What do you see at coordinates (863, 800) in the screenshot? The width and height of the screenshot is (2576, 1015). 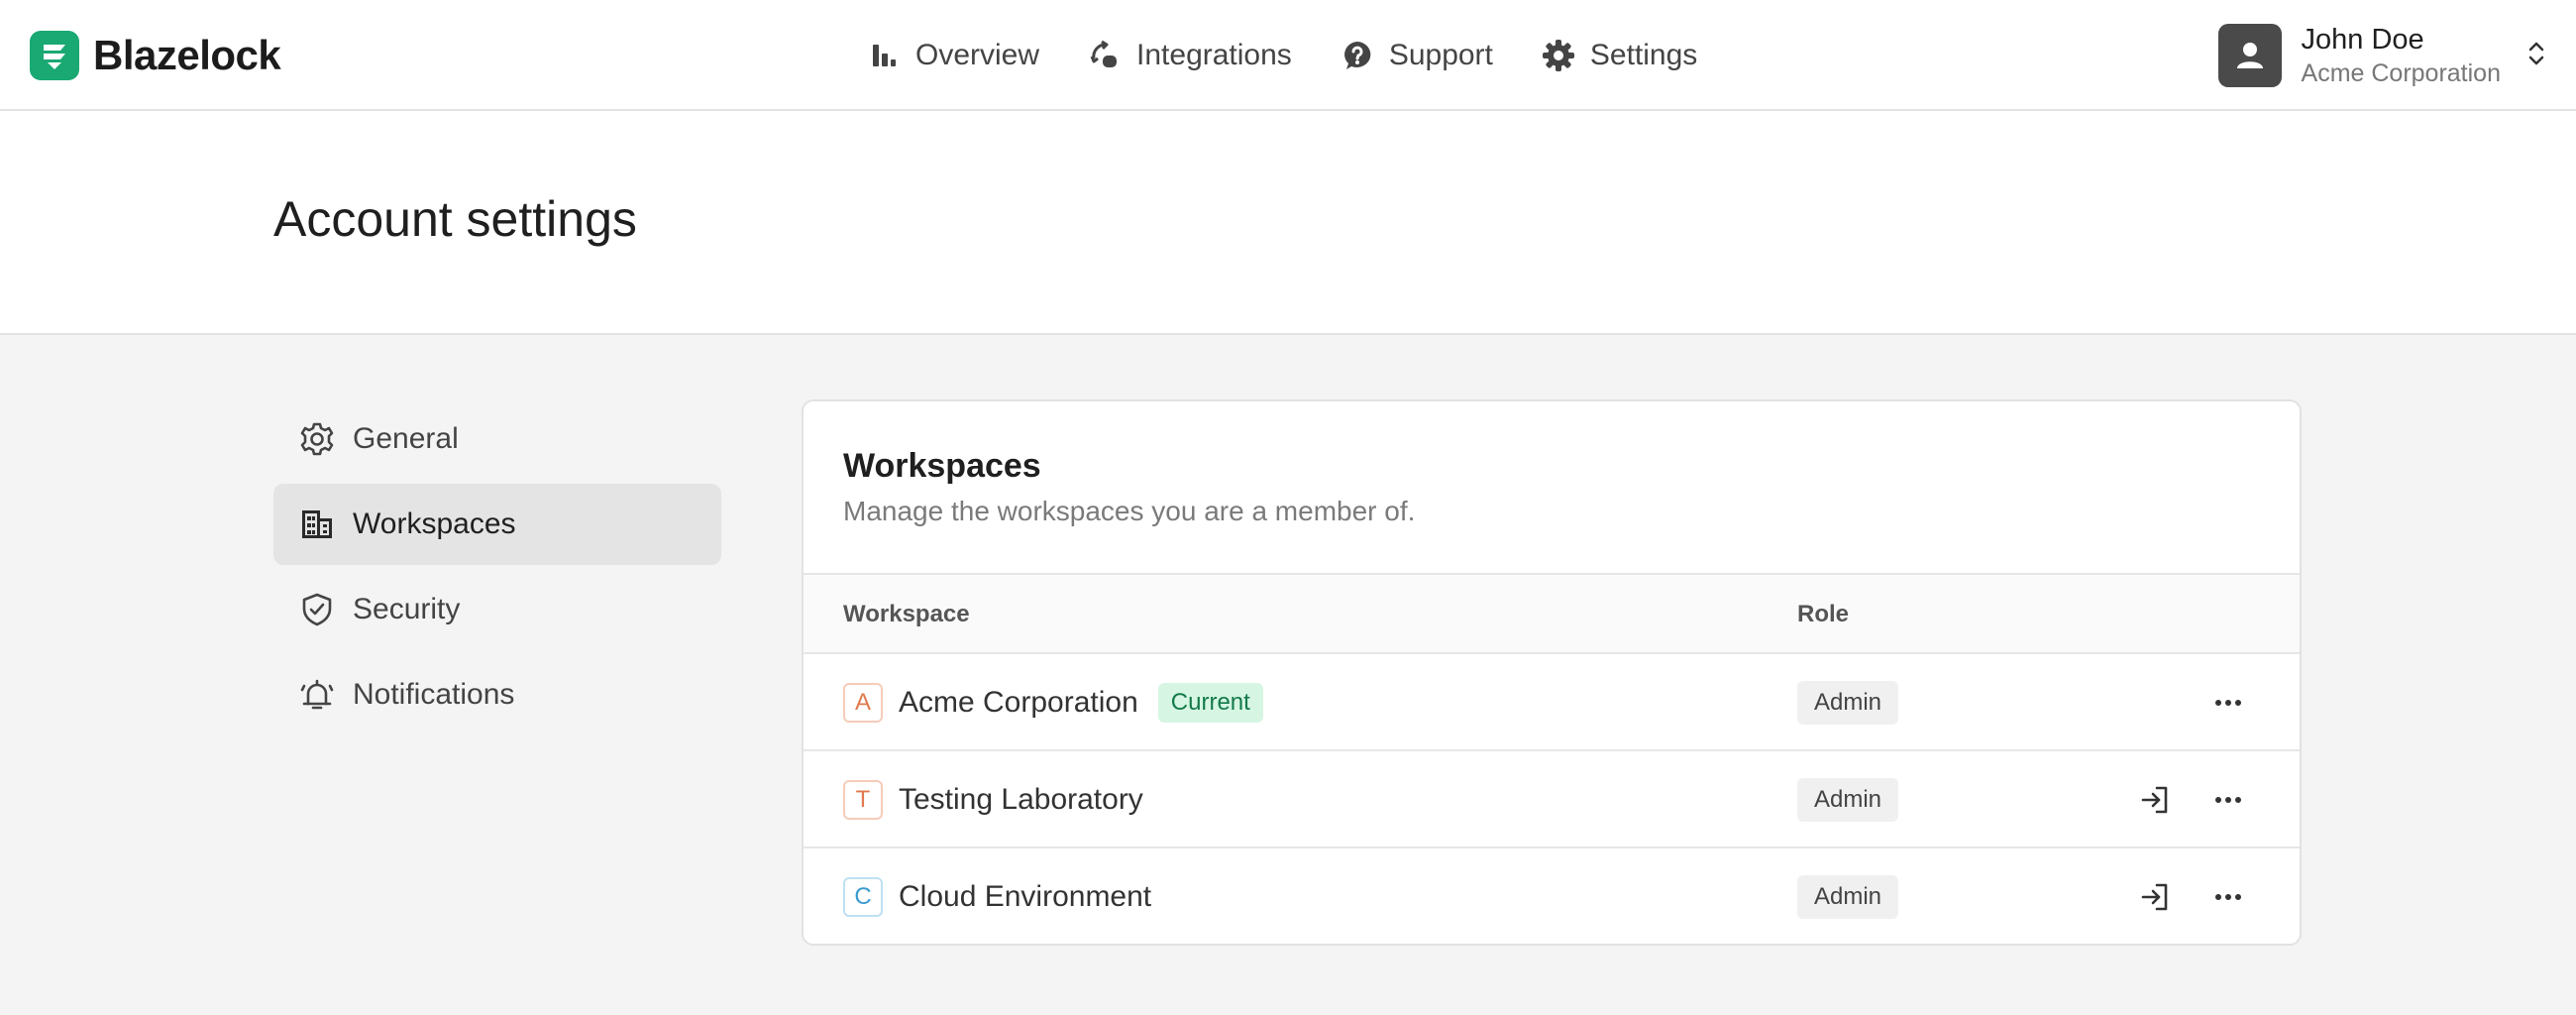 I see `workspace-avatar: T` at bounding box center [863, 800].